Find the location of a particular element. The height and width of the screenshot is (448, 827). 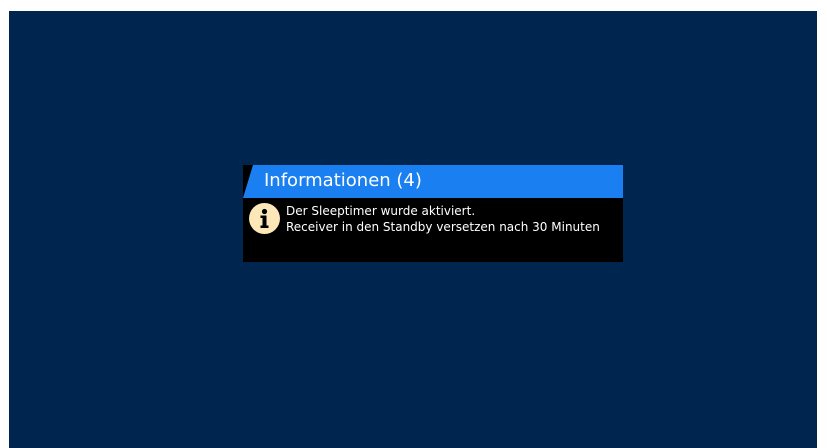

dialog-header: Informationen (4) is located at coordinates (433, 181).